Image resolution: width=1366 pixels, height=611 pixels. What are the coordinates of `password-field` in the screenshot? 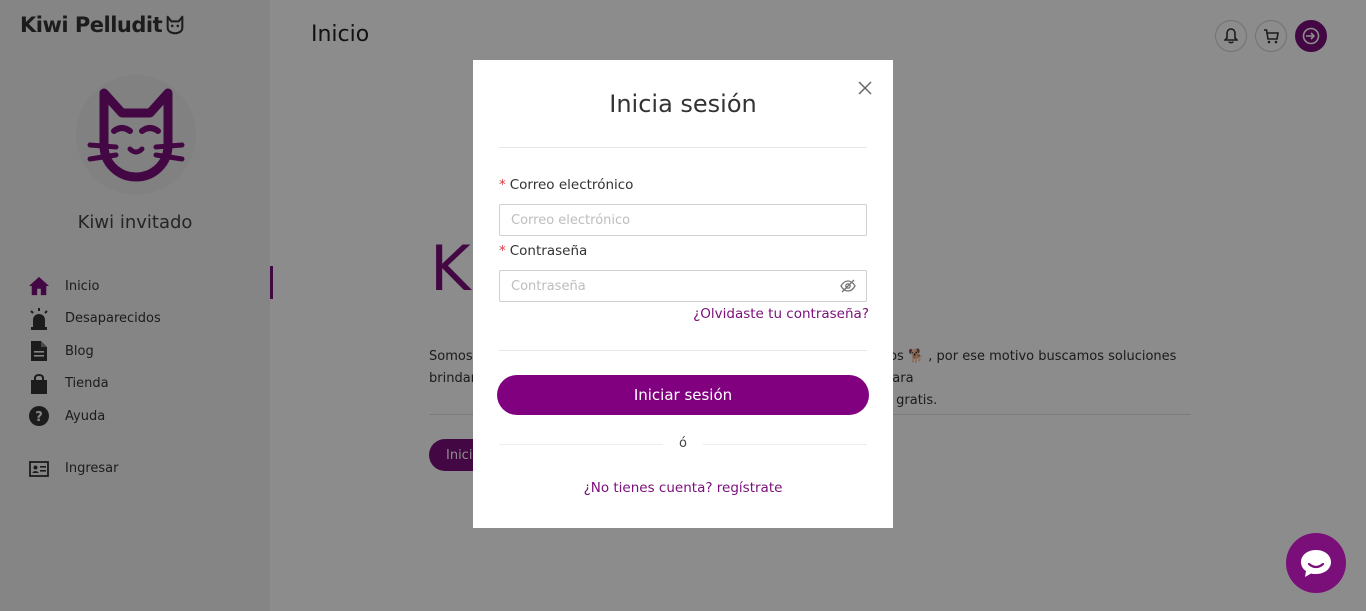 It's located at (683, 286).